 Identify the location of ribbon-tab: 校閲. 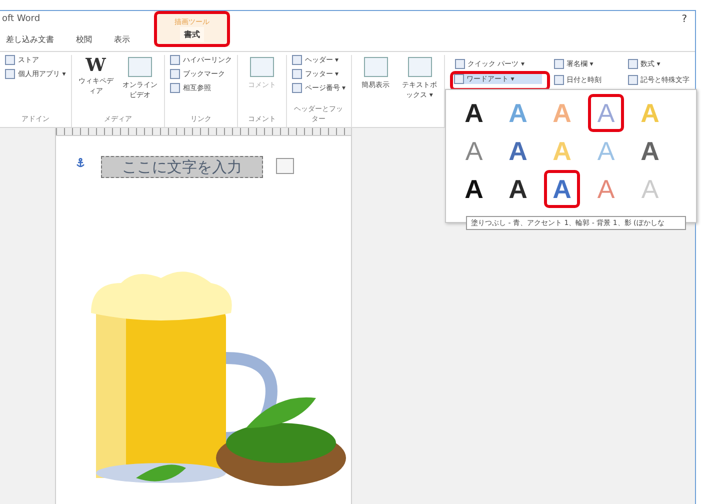
(84, 39).